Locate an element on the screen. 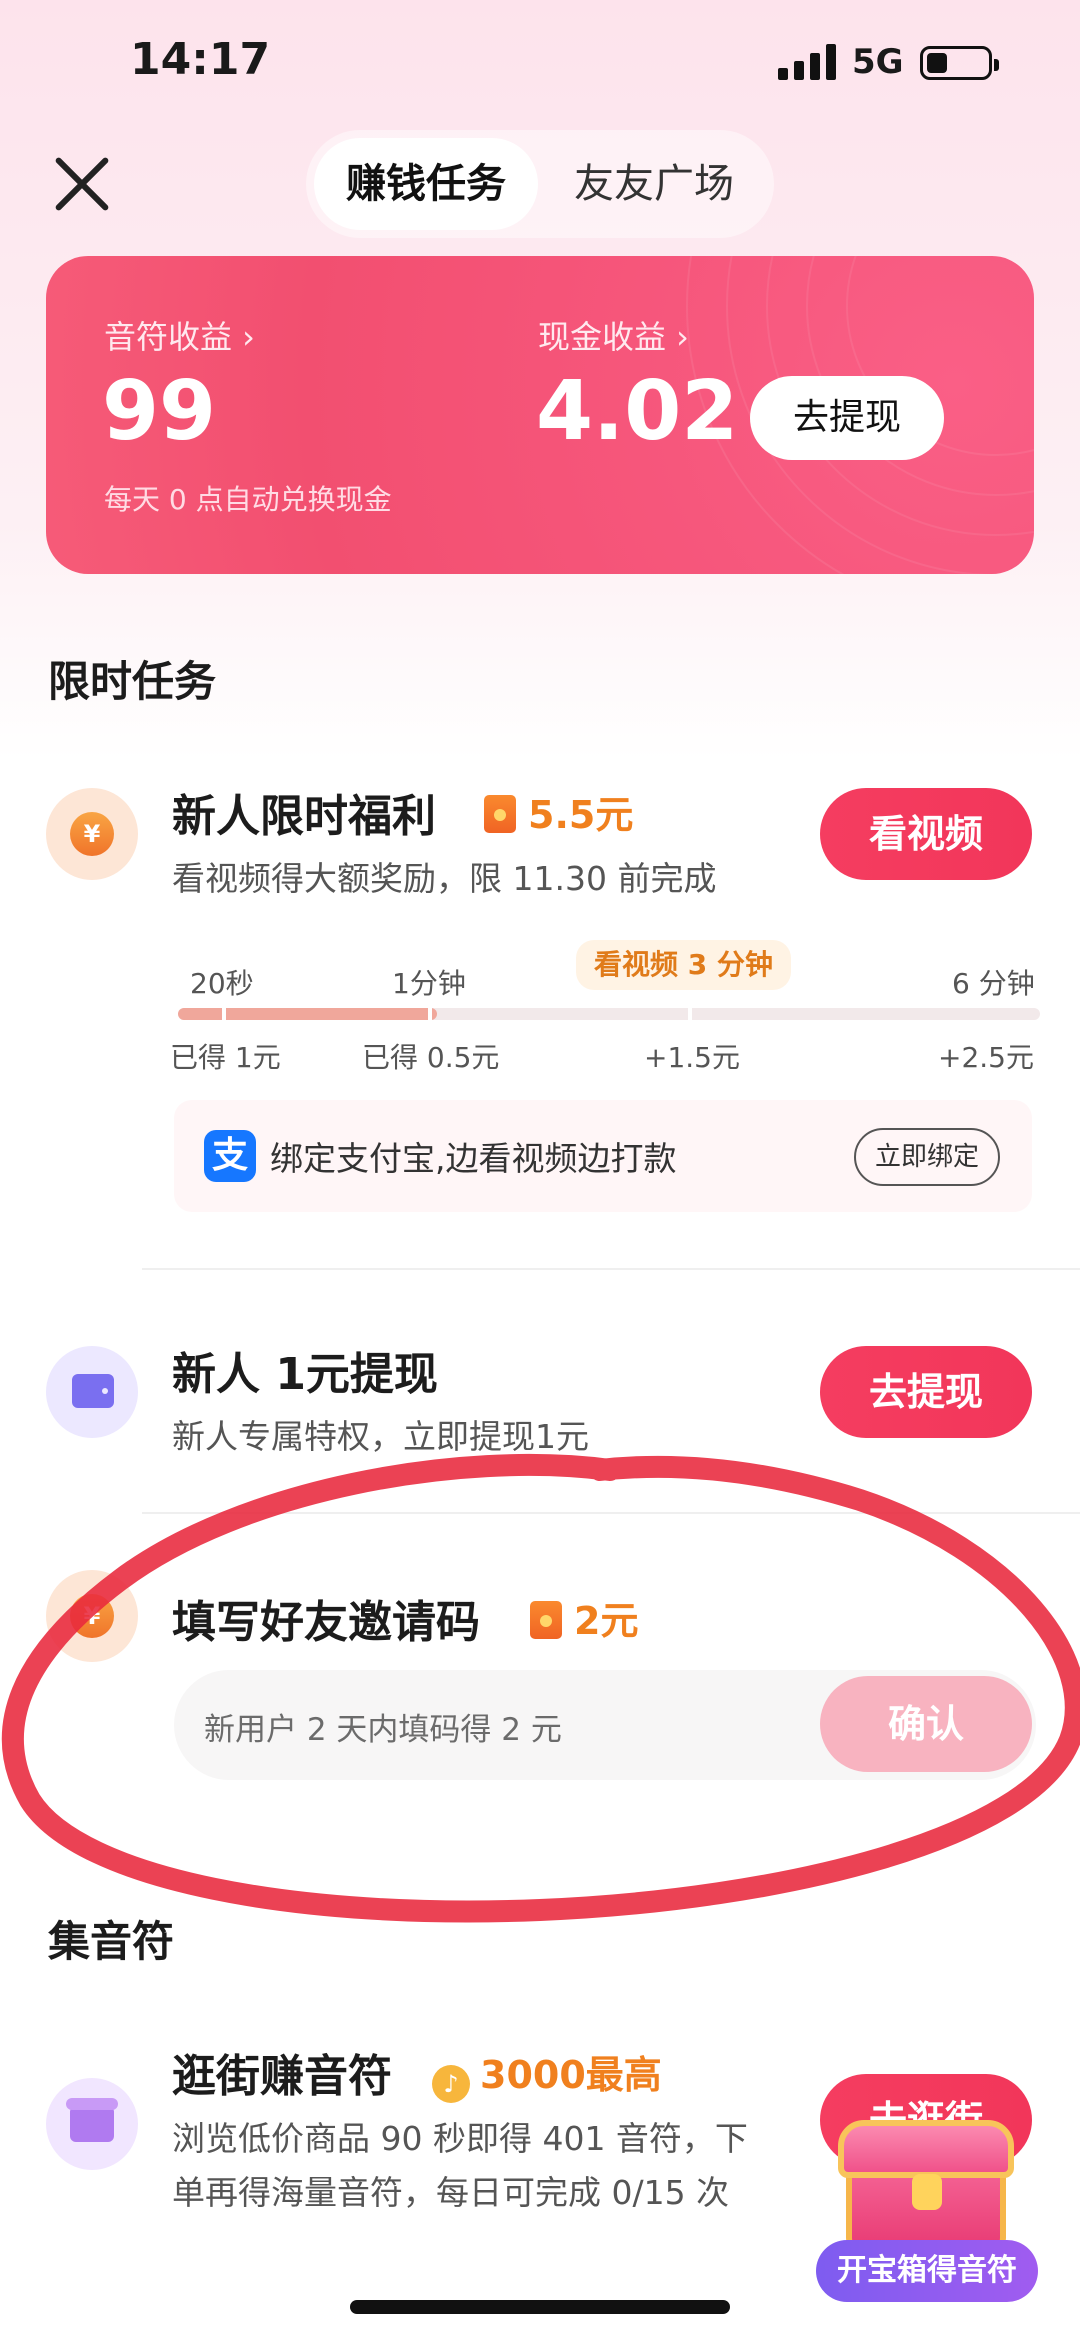 Image resolution: width=1080 pixels, height=2336 pixels. watch-video-button: 看视频 is located at coordinates (926, 834).